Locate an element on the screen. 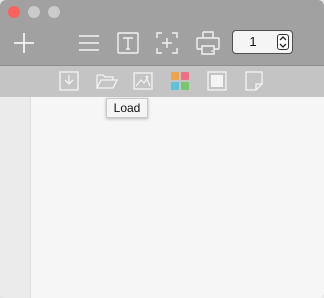  maximize-window-button is located at coordinates (54, 12).